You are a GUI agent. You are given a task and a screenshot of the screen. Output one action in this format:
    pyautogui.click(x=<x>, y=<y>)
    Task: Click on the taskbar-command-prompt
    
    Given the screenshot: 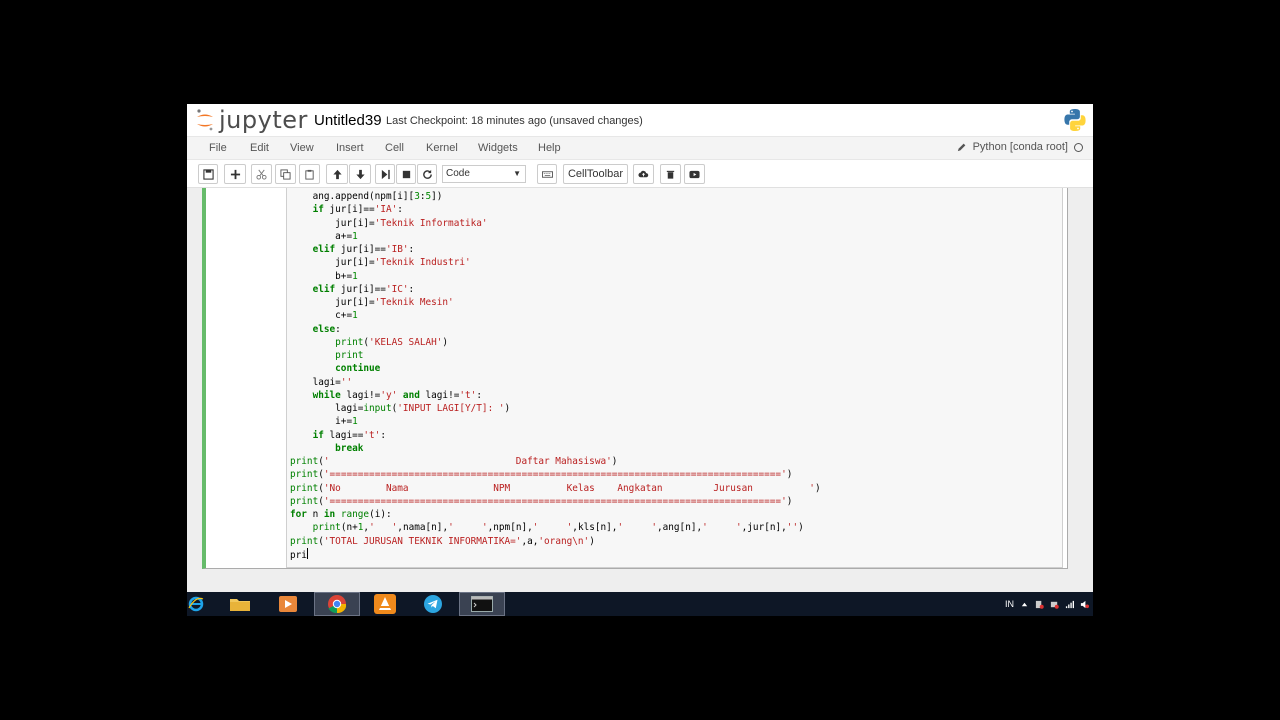 What is the action you would take?
    pyautogui.click(x=482, y=604)
    